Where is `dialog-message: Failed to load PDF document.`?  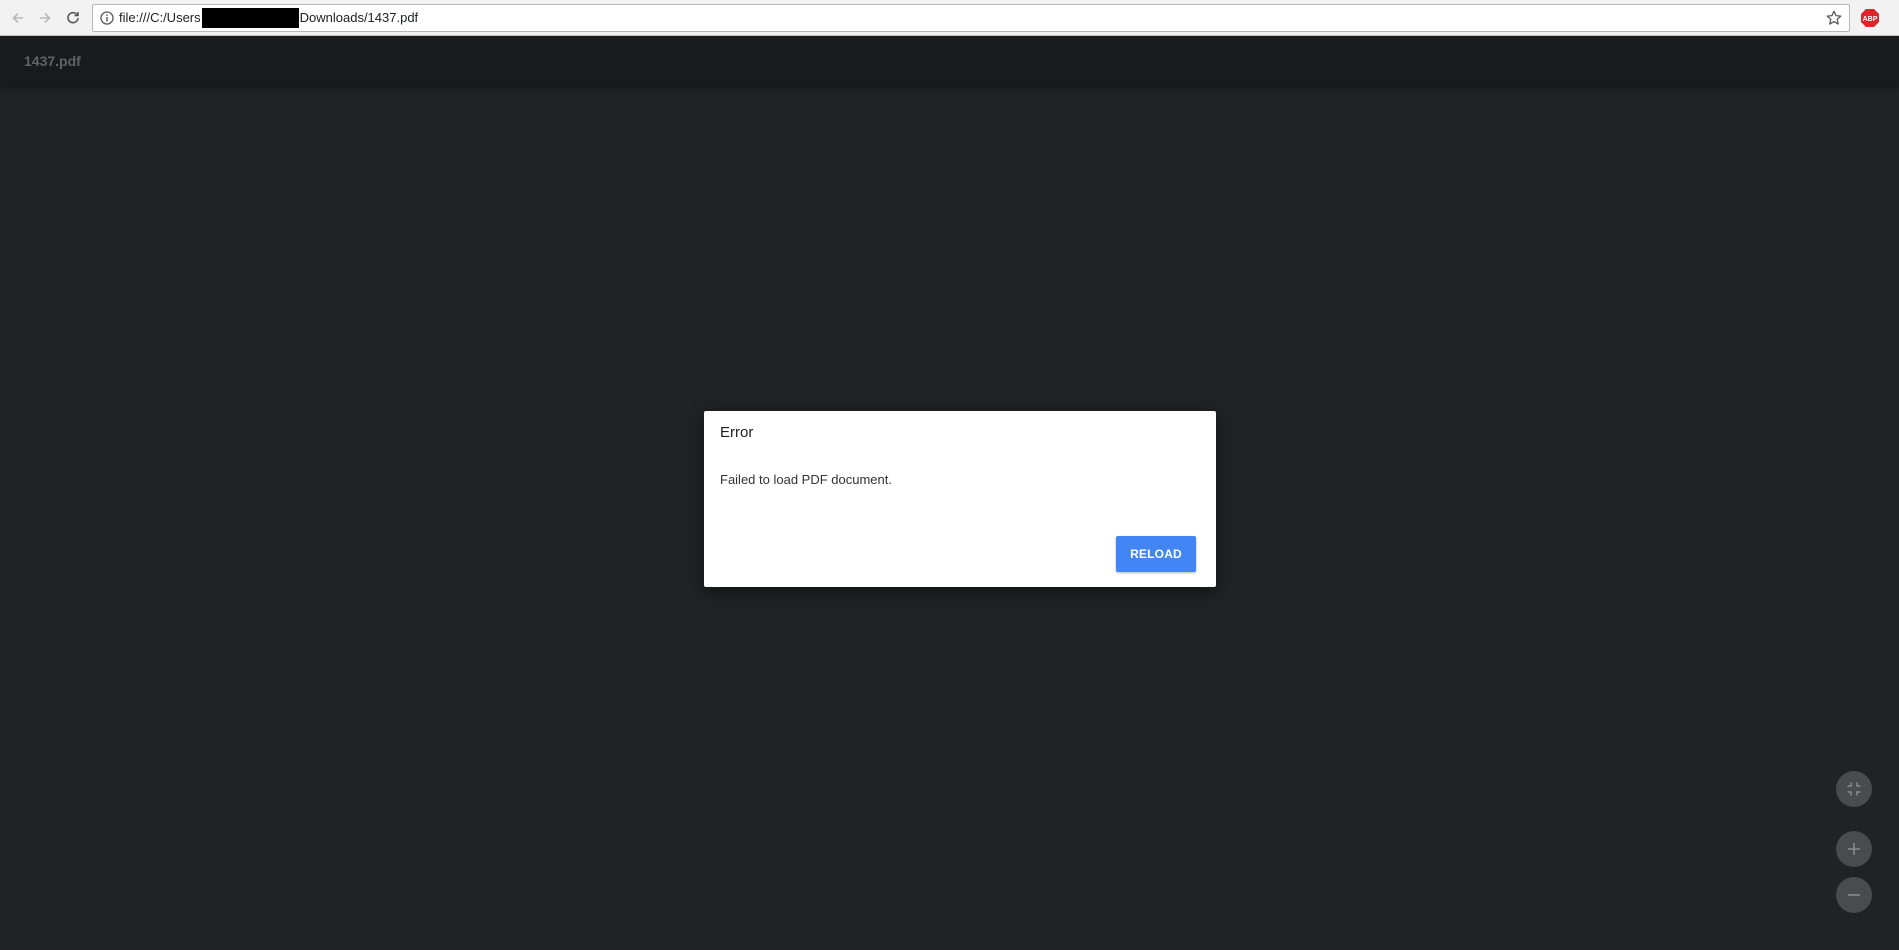 dialog-message: Failed to load PDF document. is located at coordinates (806, 479).